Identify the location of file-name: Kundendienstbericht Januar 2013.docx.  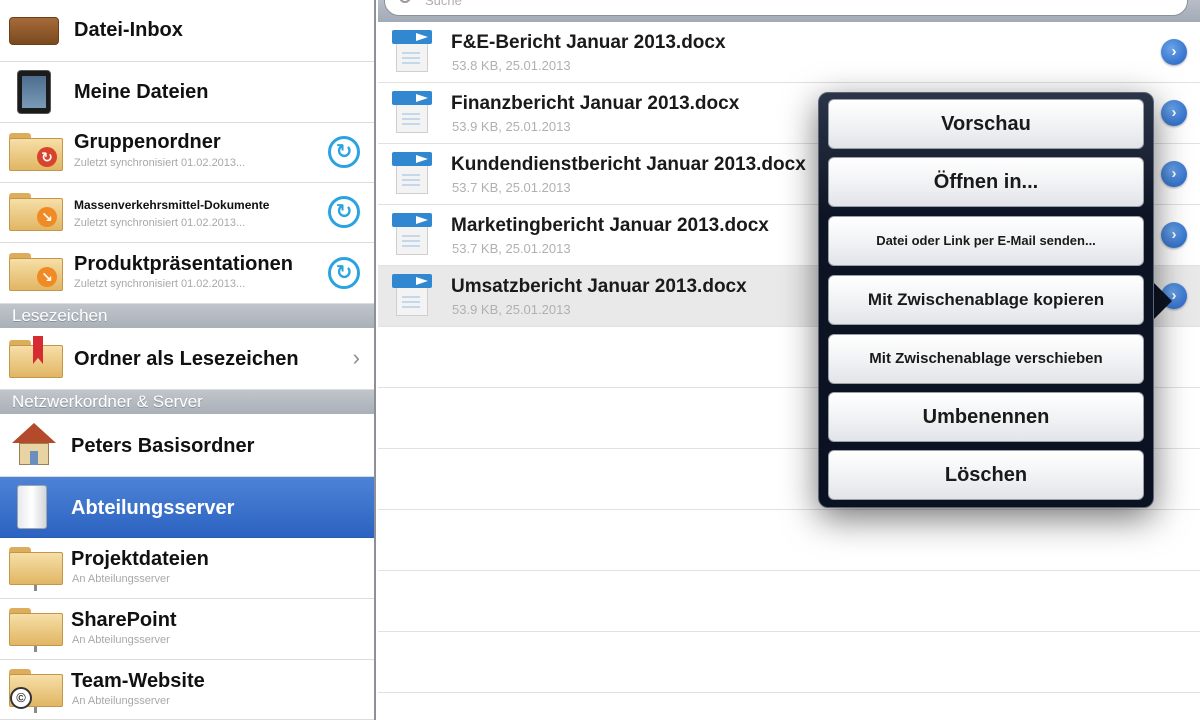
(628, 164).